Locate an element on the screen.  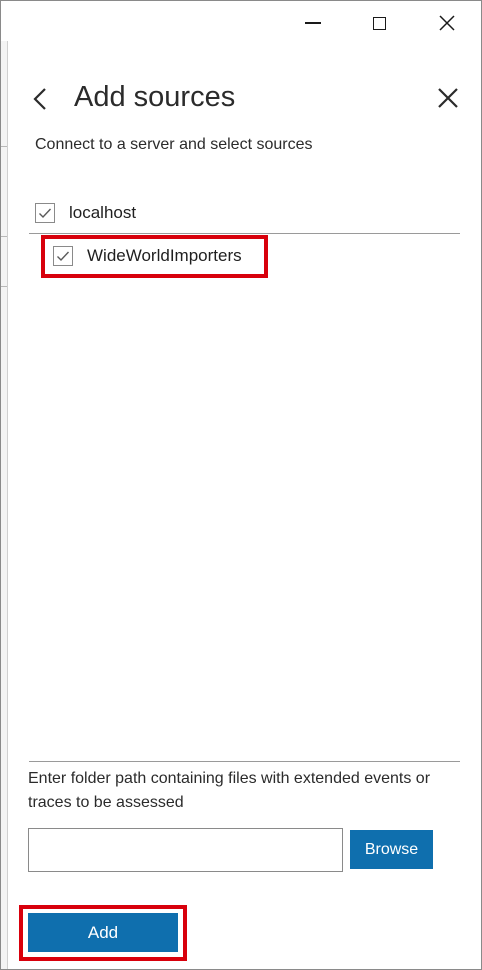
page-title: Add sources is located at coordinates (155, 97).